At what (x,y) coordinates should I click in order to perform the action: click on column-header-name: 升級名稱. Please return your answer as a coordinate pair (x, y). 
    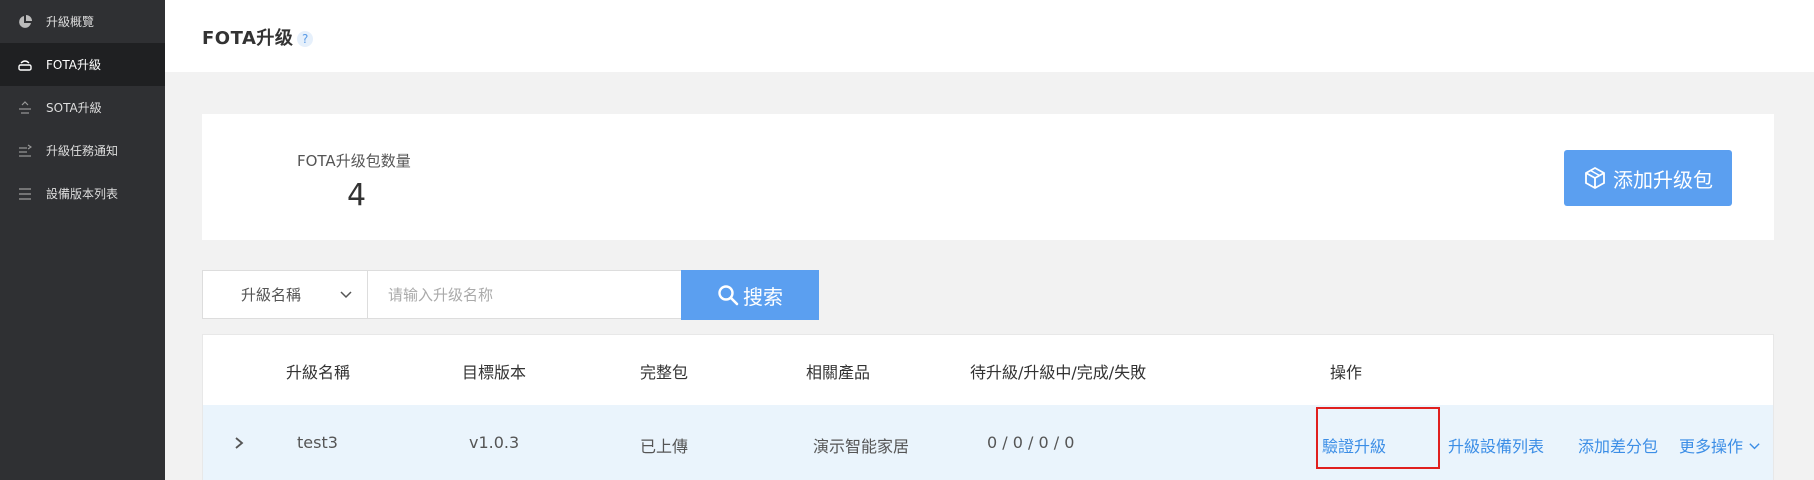
    Looking at the image, I should click on (318, 372).